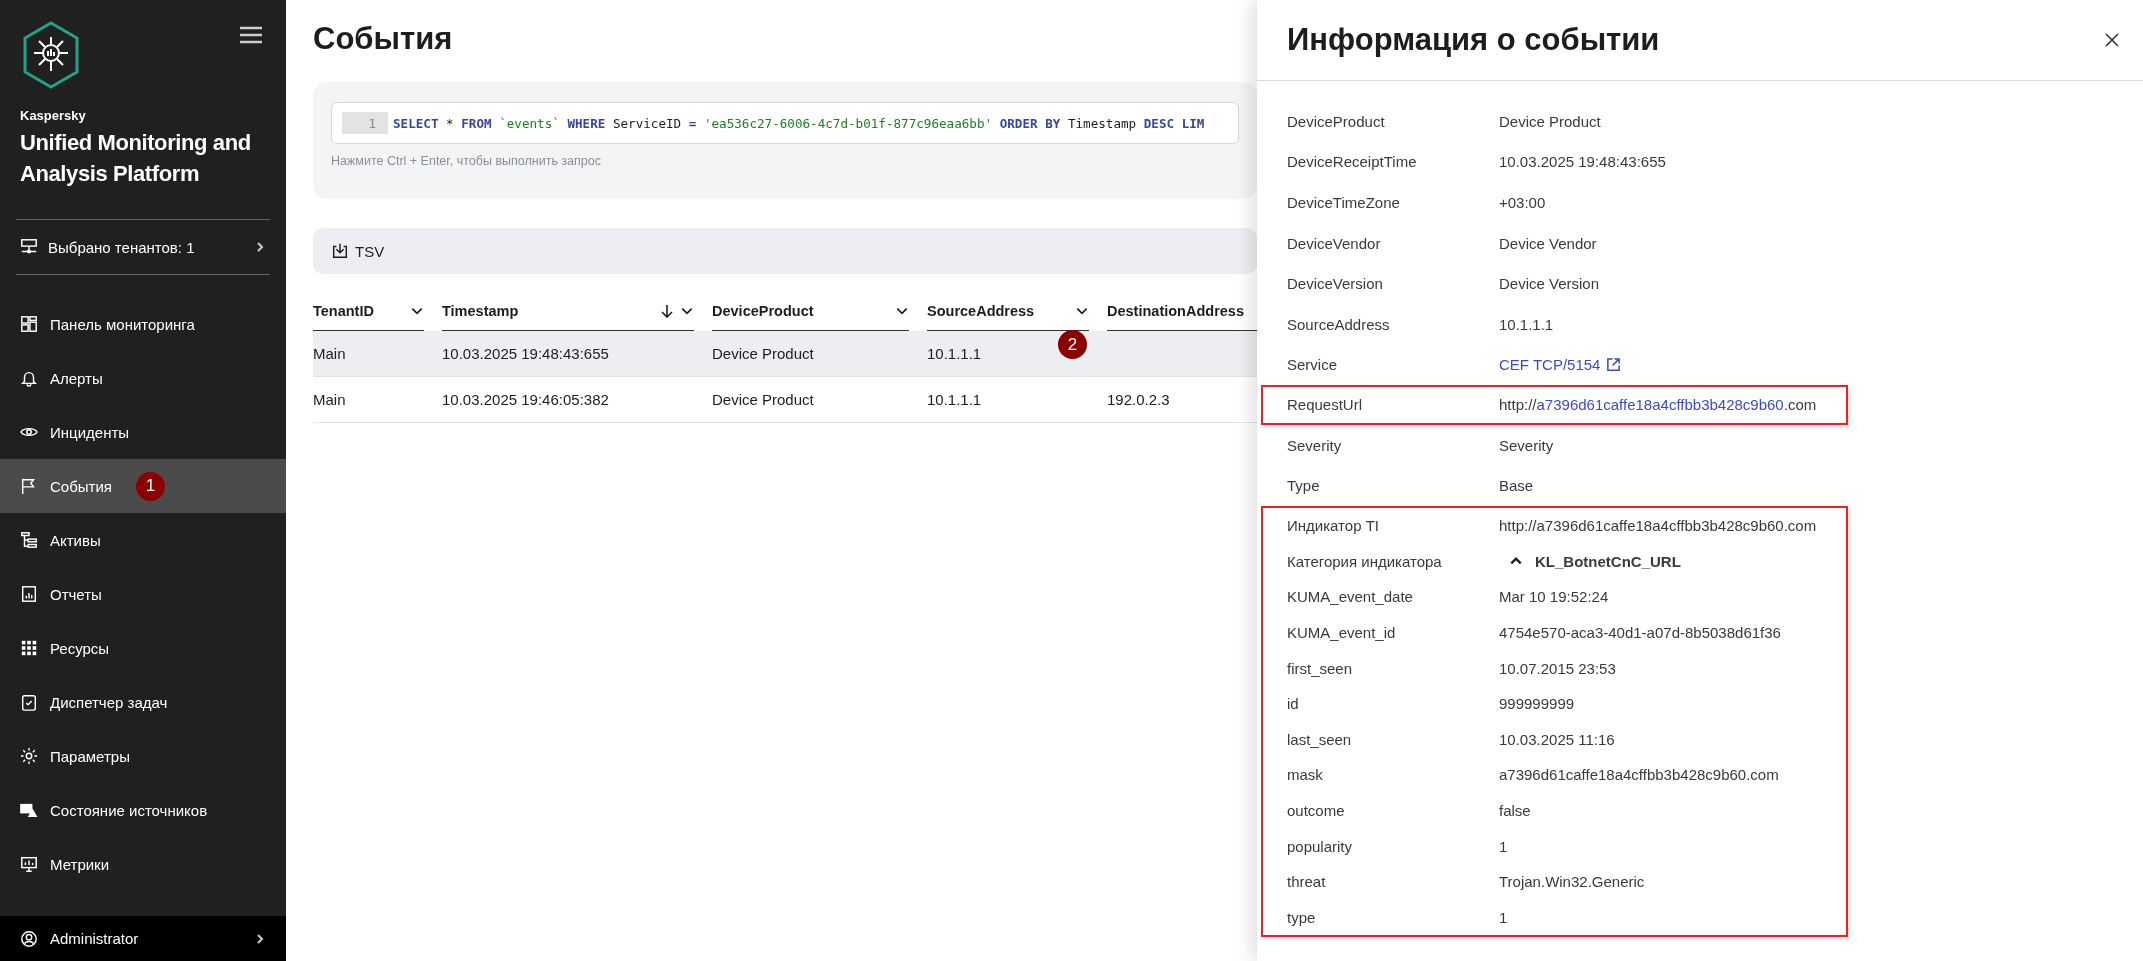  I want to click on detail-label: Индикатор TI, so click(1333, 526).